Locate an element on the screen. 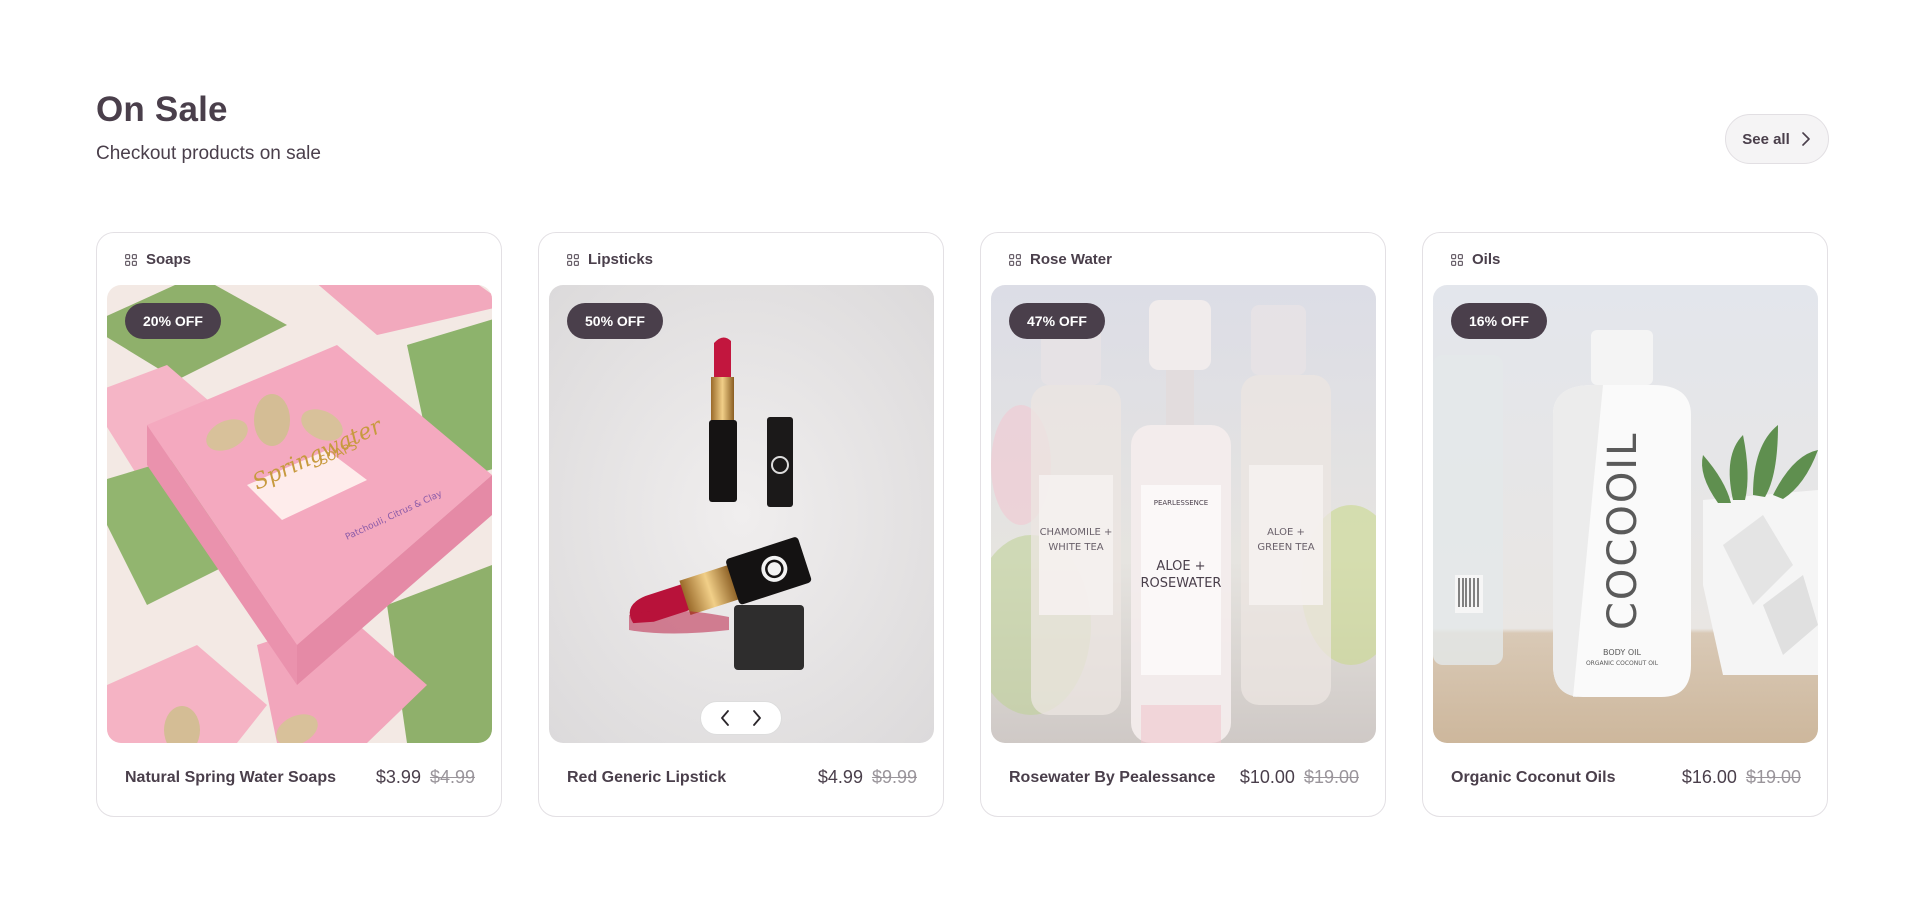 The height and width of the screenshot is (904, 1905). image-left-line1: CHAMOMILE + is located at coordinates (1076, 532).